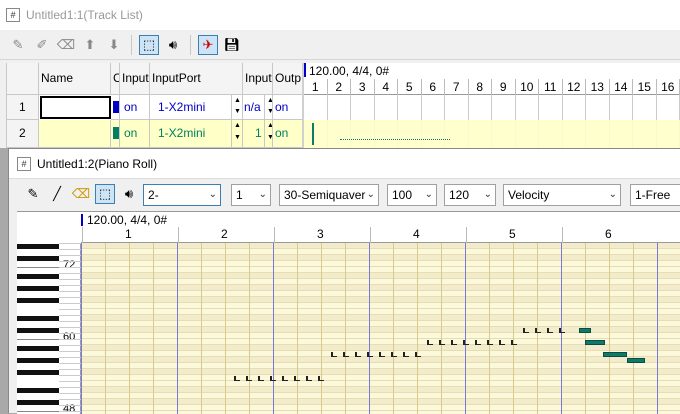 The width and height of the screenshot is (680, 414). I want to click on channel-select: 1⌄, so click(251, 195).